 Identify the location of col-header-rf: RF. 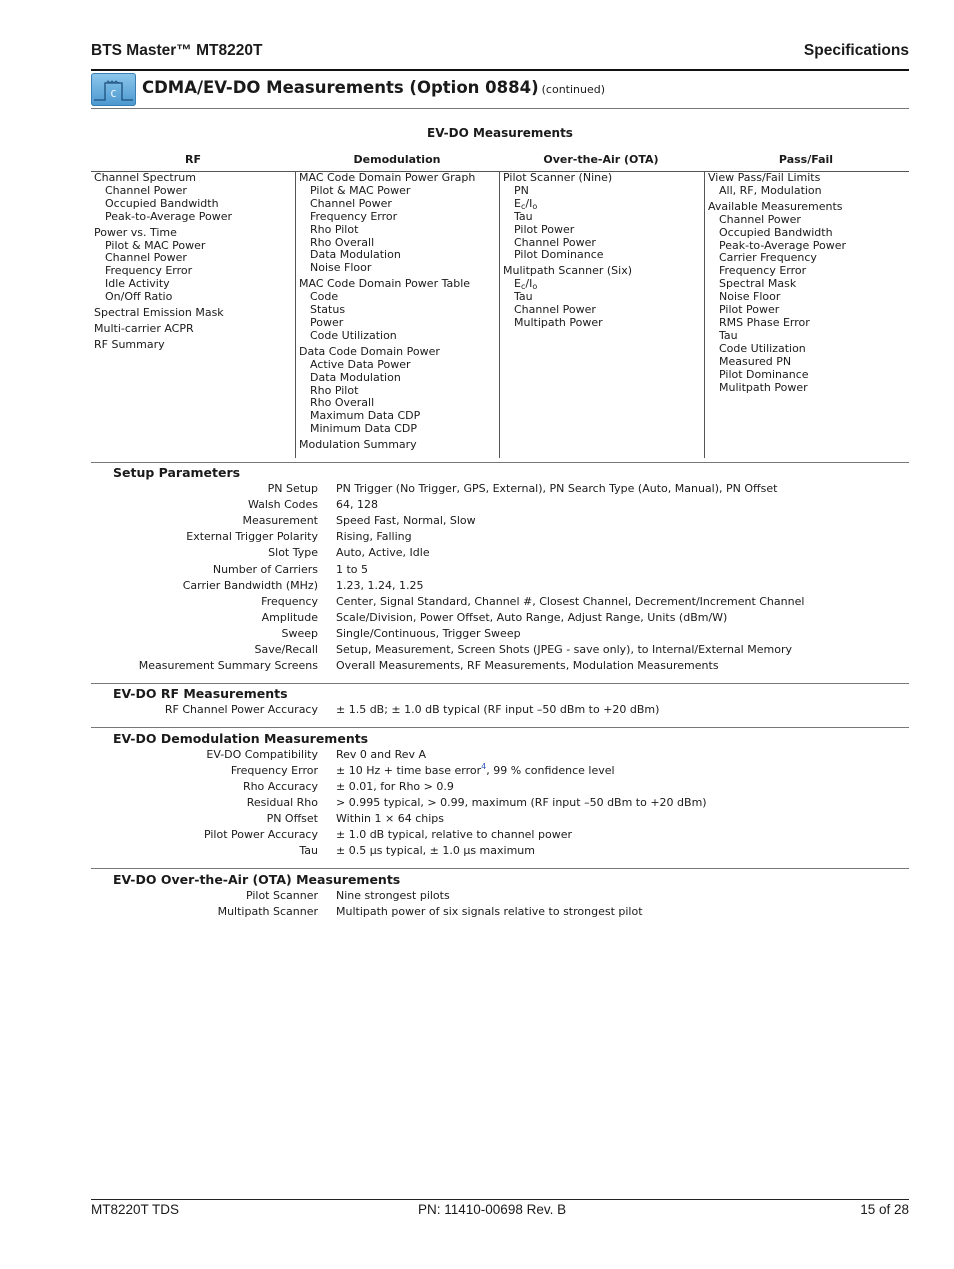
(193, 159).